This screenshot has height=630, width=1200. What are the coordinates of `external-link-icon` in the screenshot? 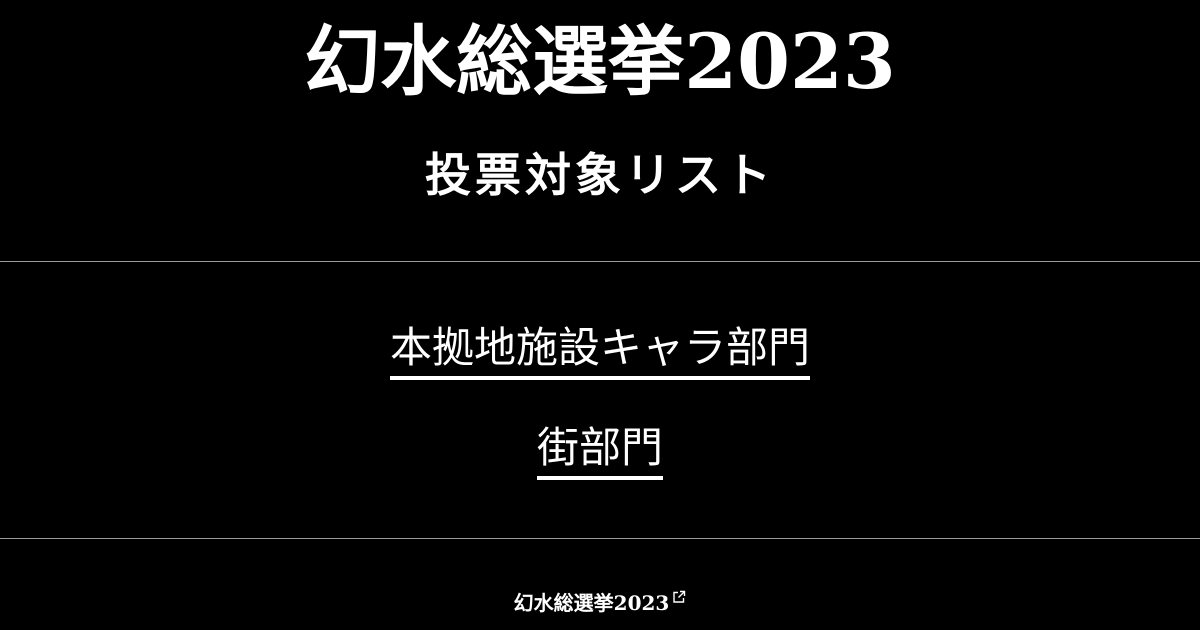 It's located at (679, 596).